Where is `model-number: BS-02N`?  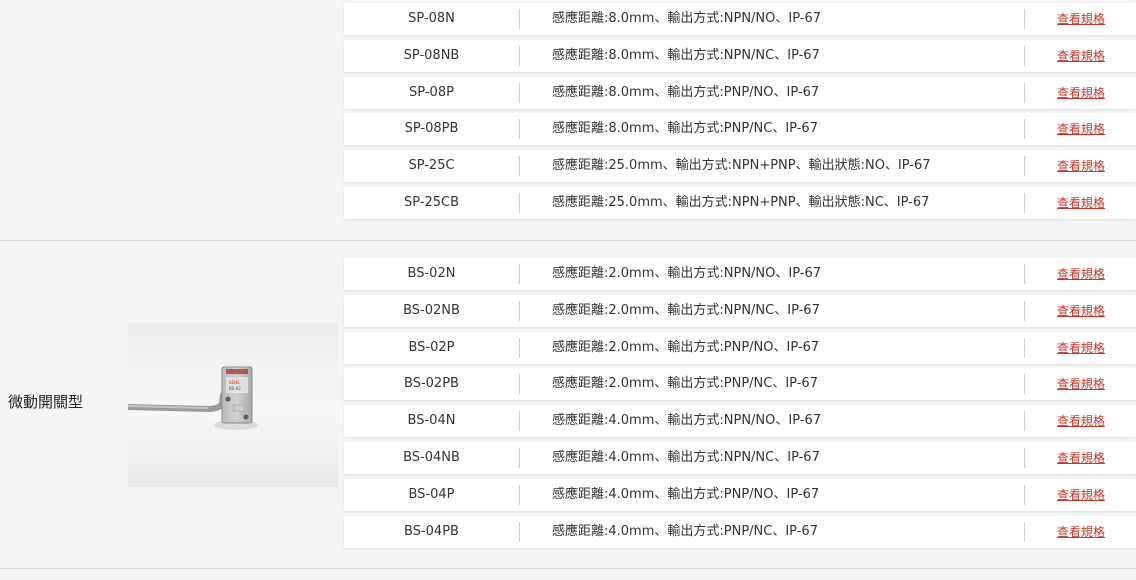
model-number: BS-02N is located at coordinates (431, 273).